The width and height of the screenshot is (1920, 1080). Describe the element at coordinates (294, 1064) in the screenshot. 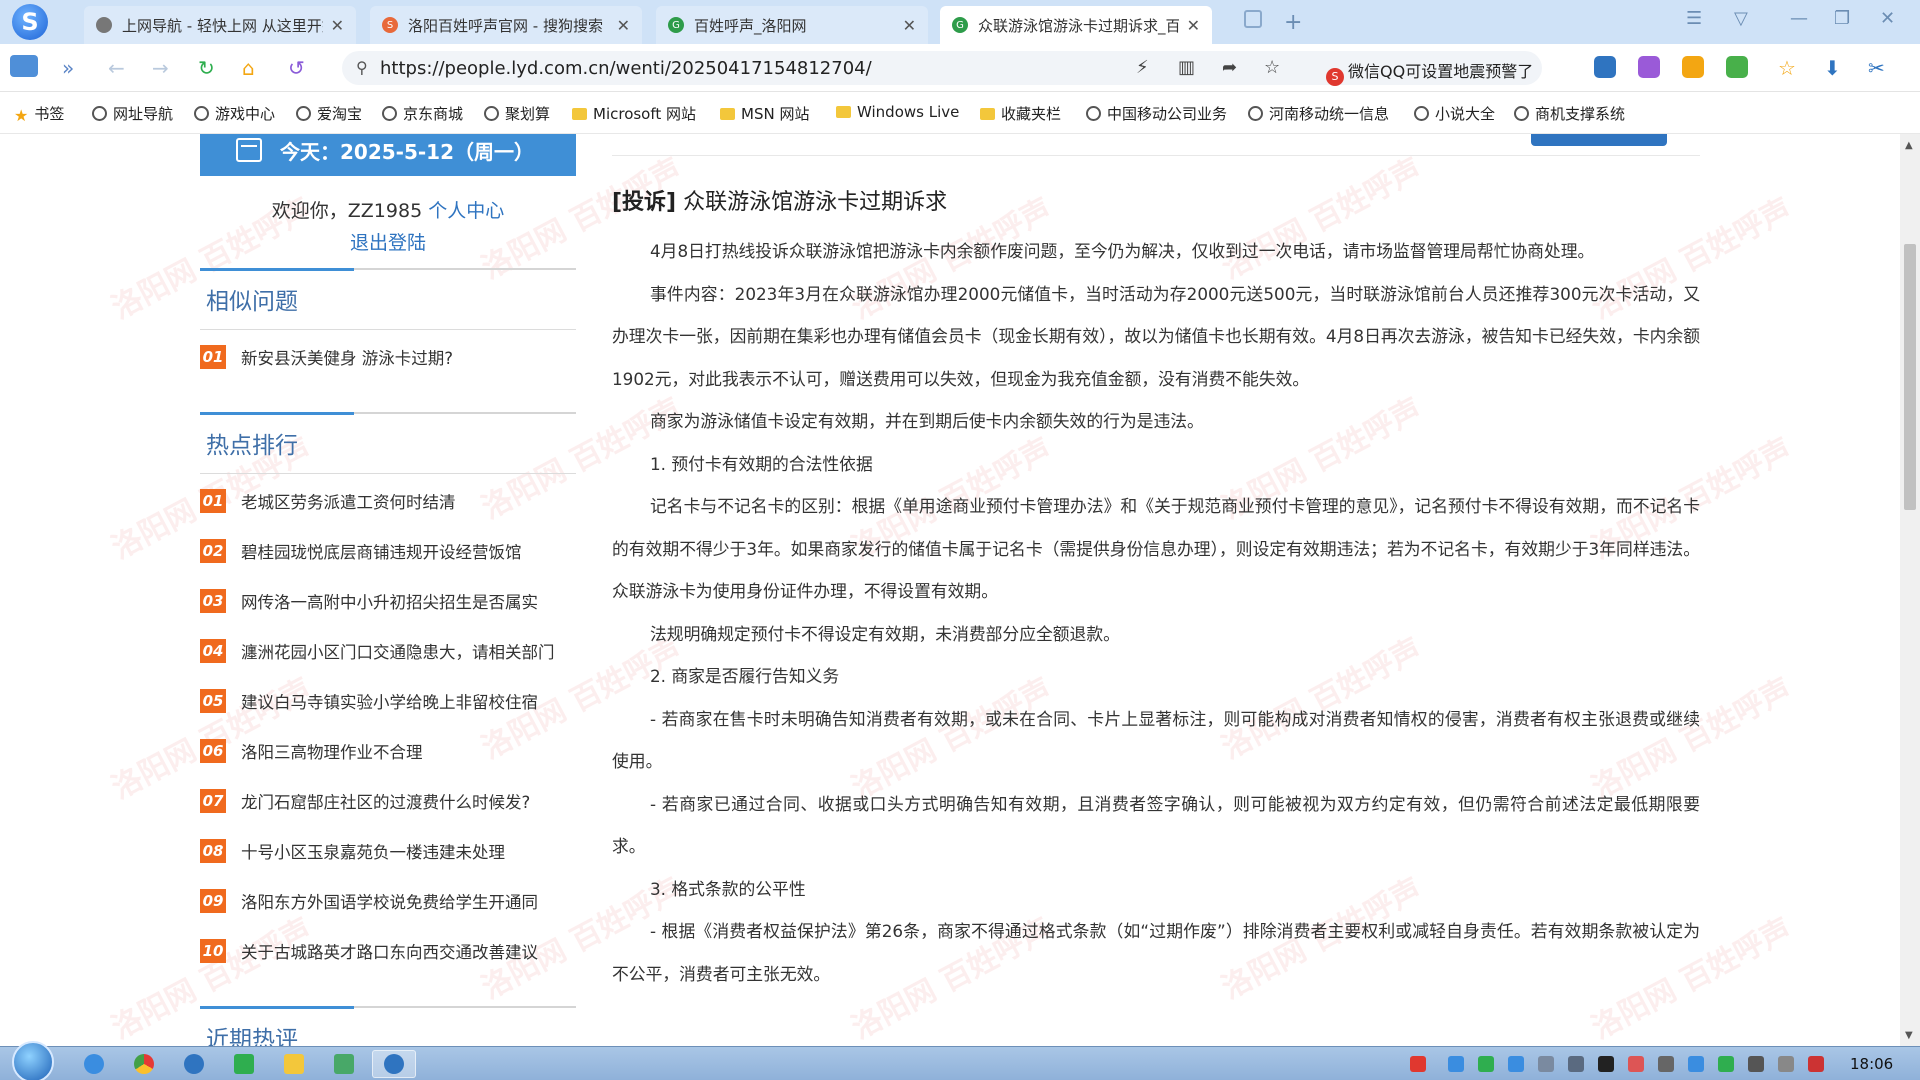

I see `taskbar-explorer` at that location.